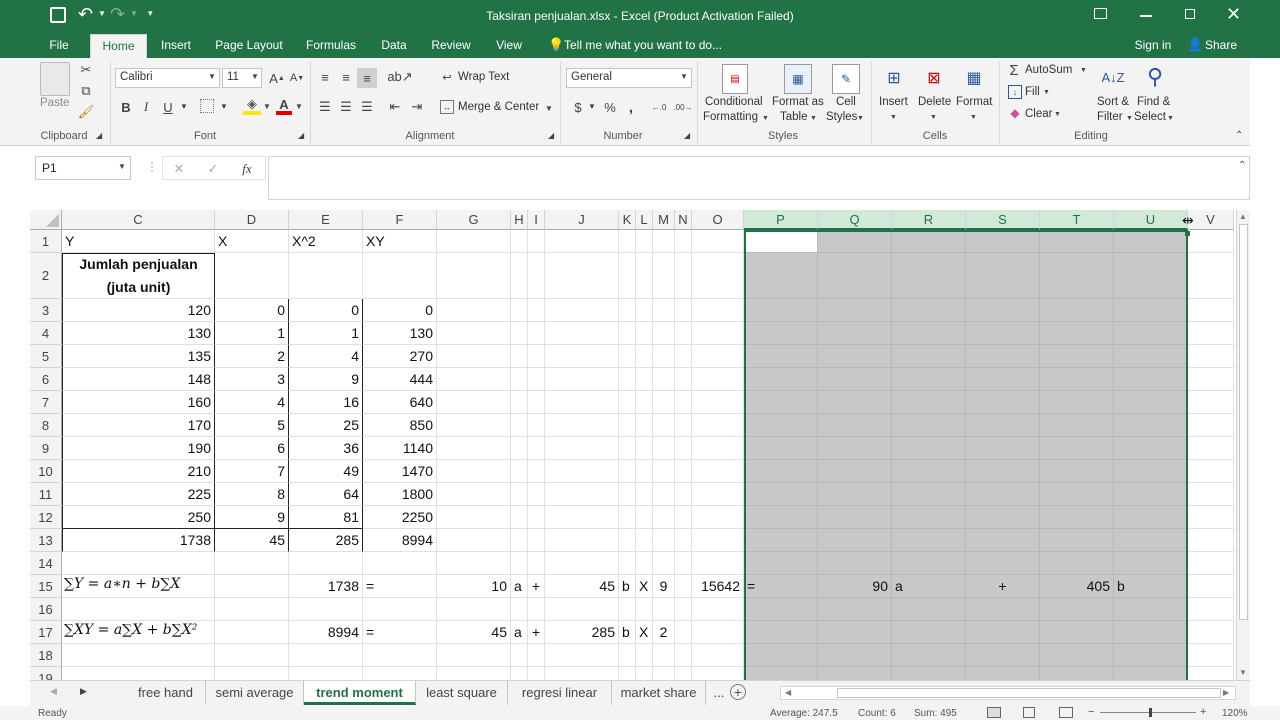 The height and width of the screenshot is (720, 1280). I want to click on cell-l14, so click(644, 563).